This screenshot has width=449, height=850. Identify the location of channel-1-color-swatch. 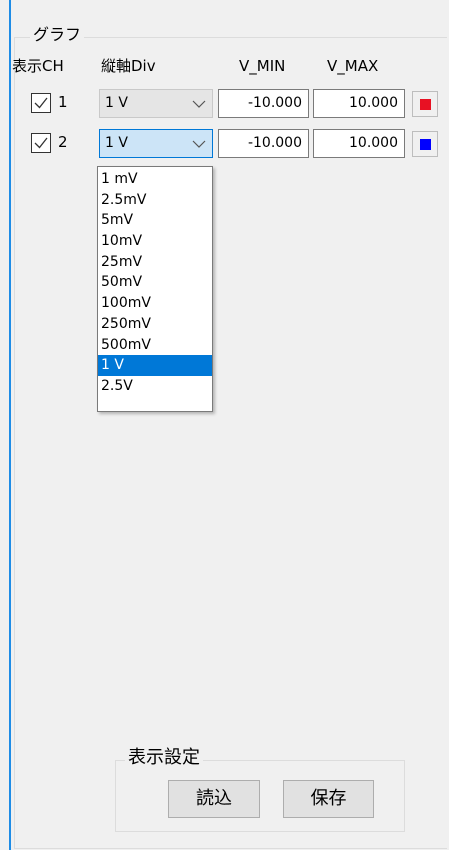
(425, 104).